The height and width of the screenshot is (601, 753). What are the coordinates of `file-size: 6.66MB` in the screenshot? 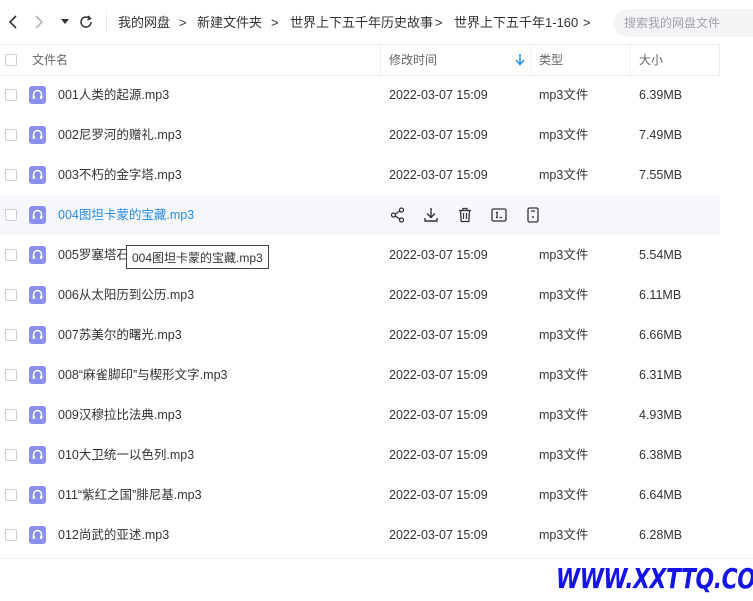 It's located at (661, 335).